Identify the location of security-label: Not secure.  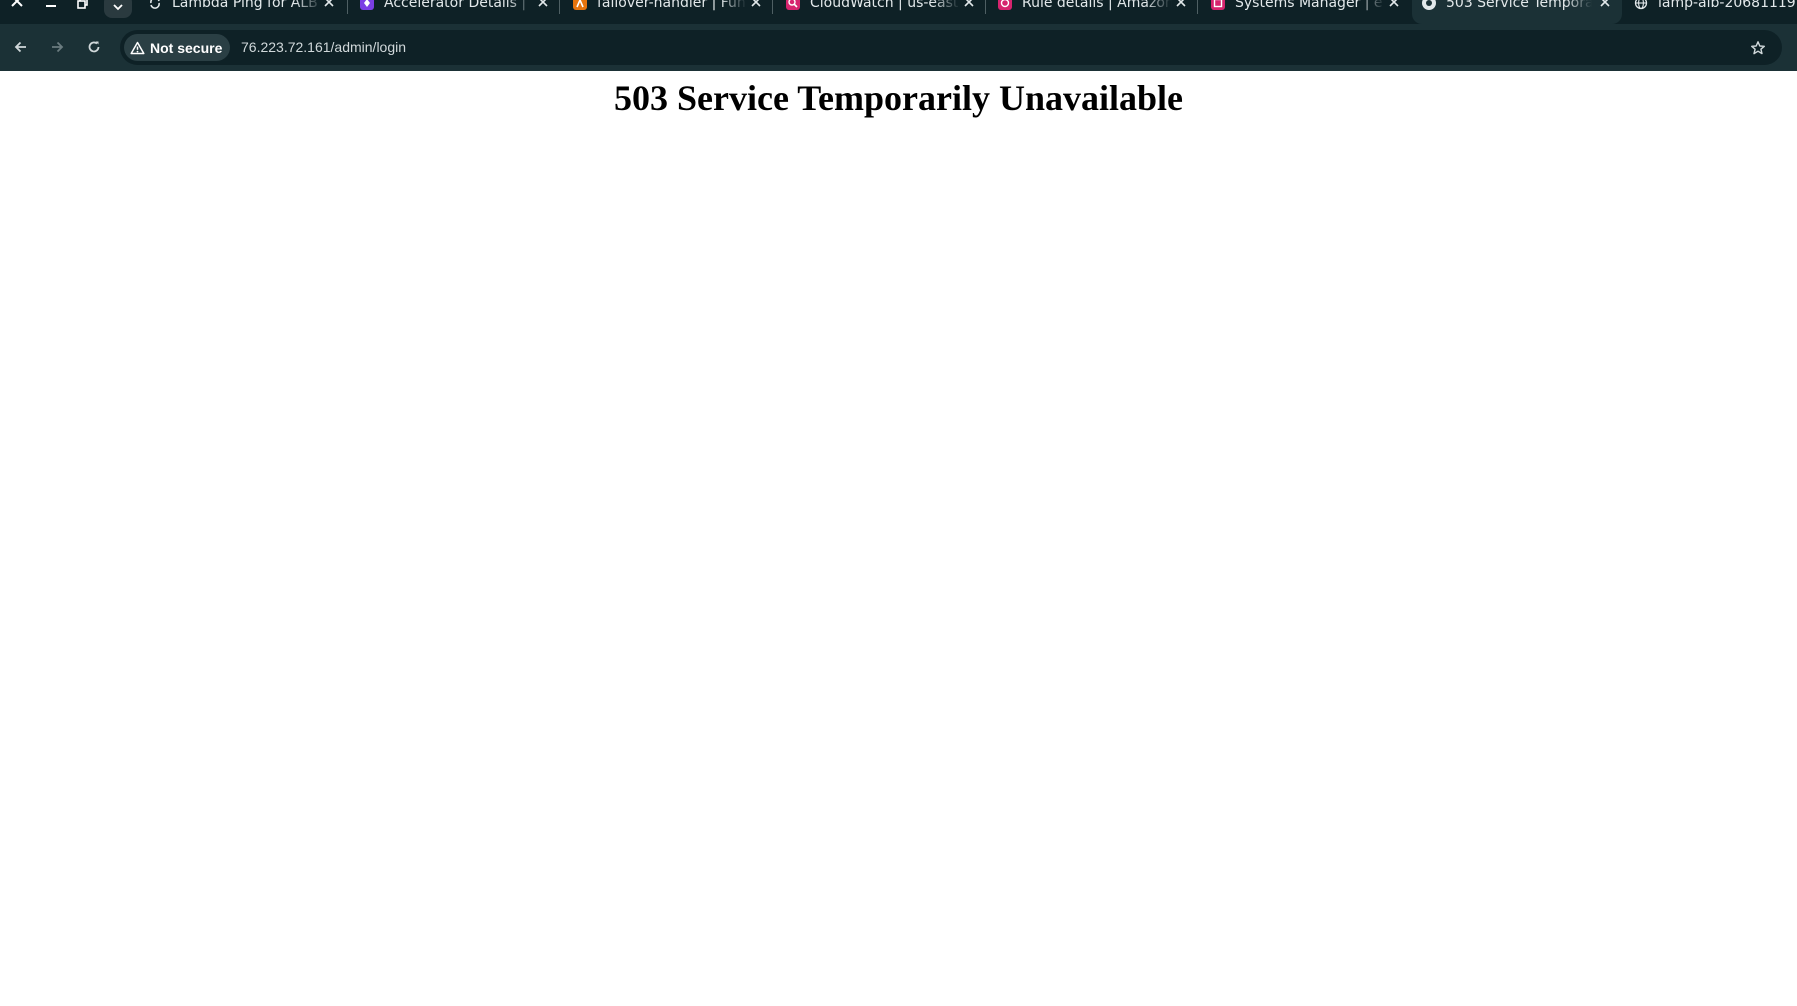
(186, 47).